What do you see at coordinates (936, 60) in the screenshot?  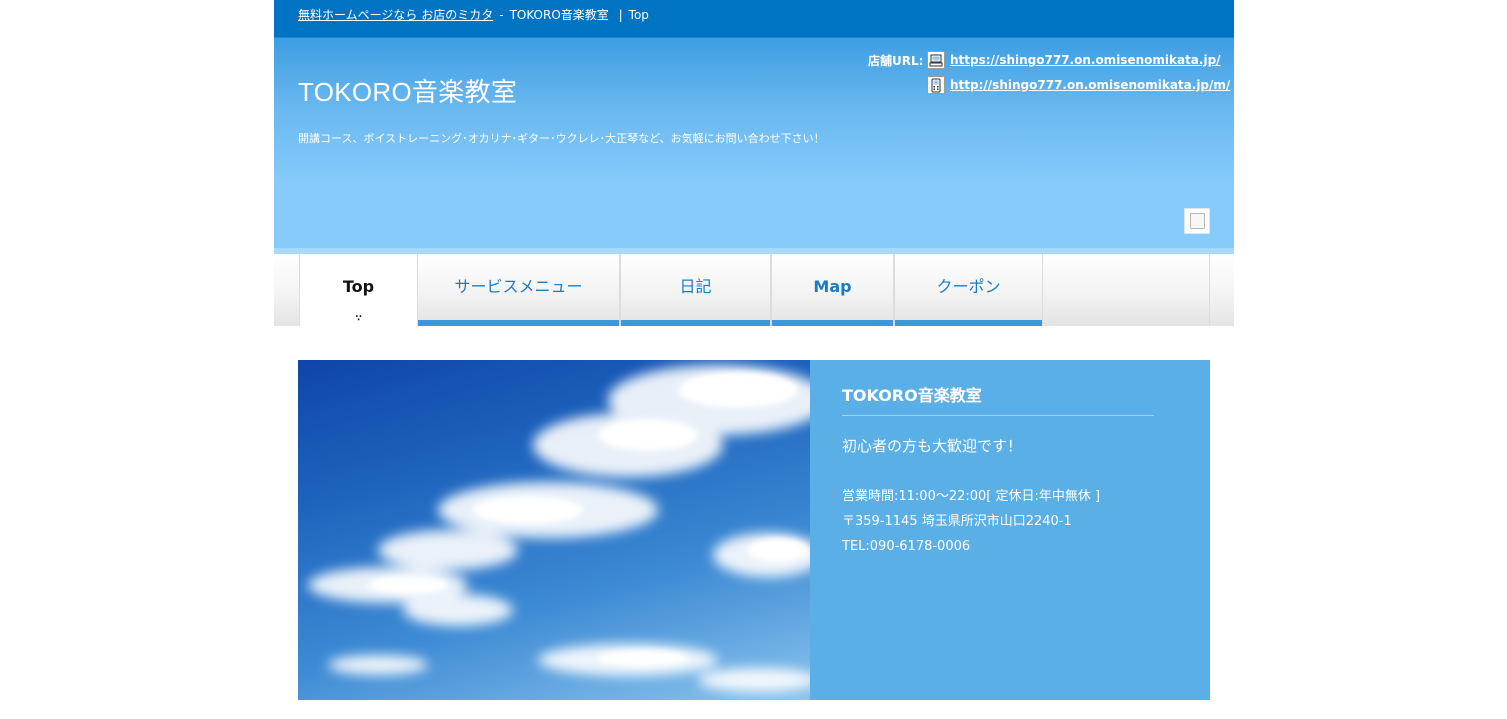 I see `computer-icon` at bounding box center [936, 60].